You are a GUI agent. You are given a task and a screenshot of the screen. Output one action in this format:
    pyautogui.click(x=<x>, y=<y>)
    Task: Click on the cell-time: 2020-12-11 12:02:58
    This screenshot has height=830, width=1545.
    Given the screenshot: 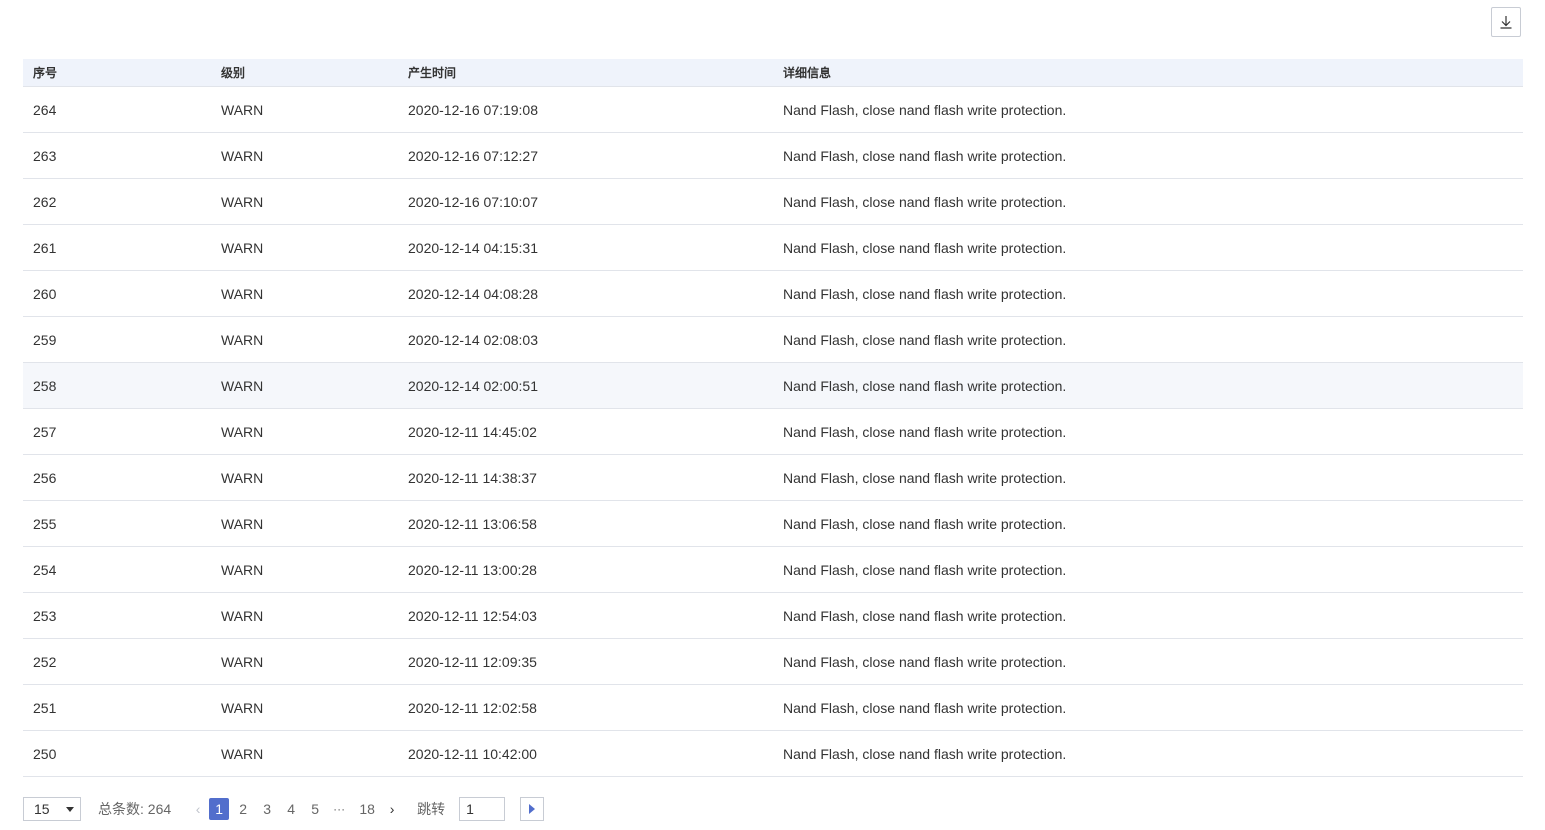 What is the action you would take?
    pyautogui.click(x=585, y=707)
    